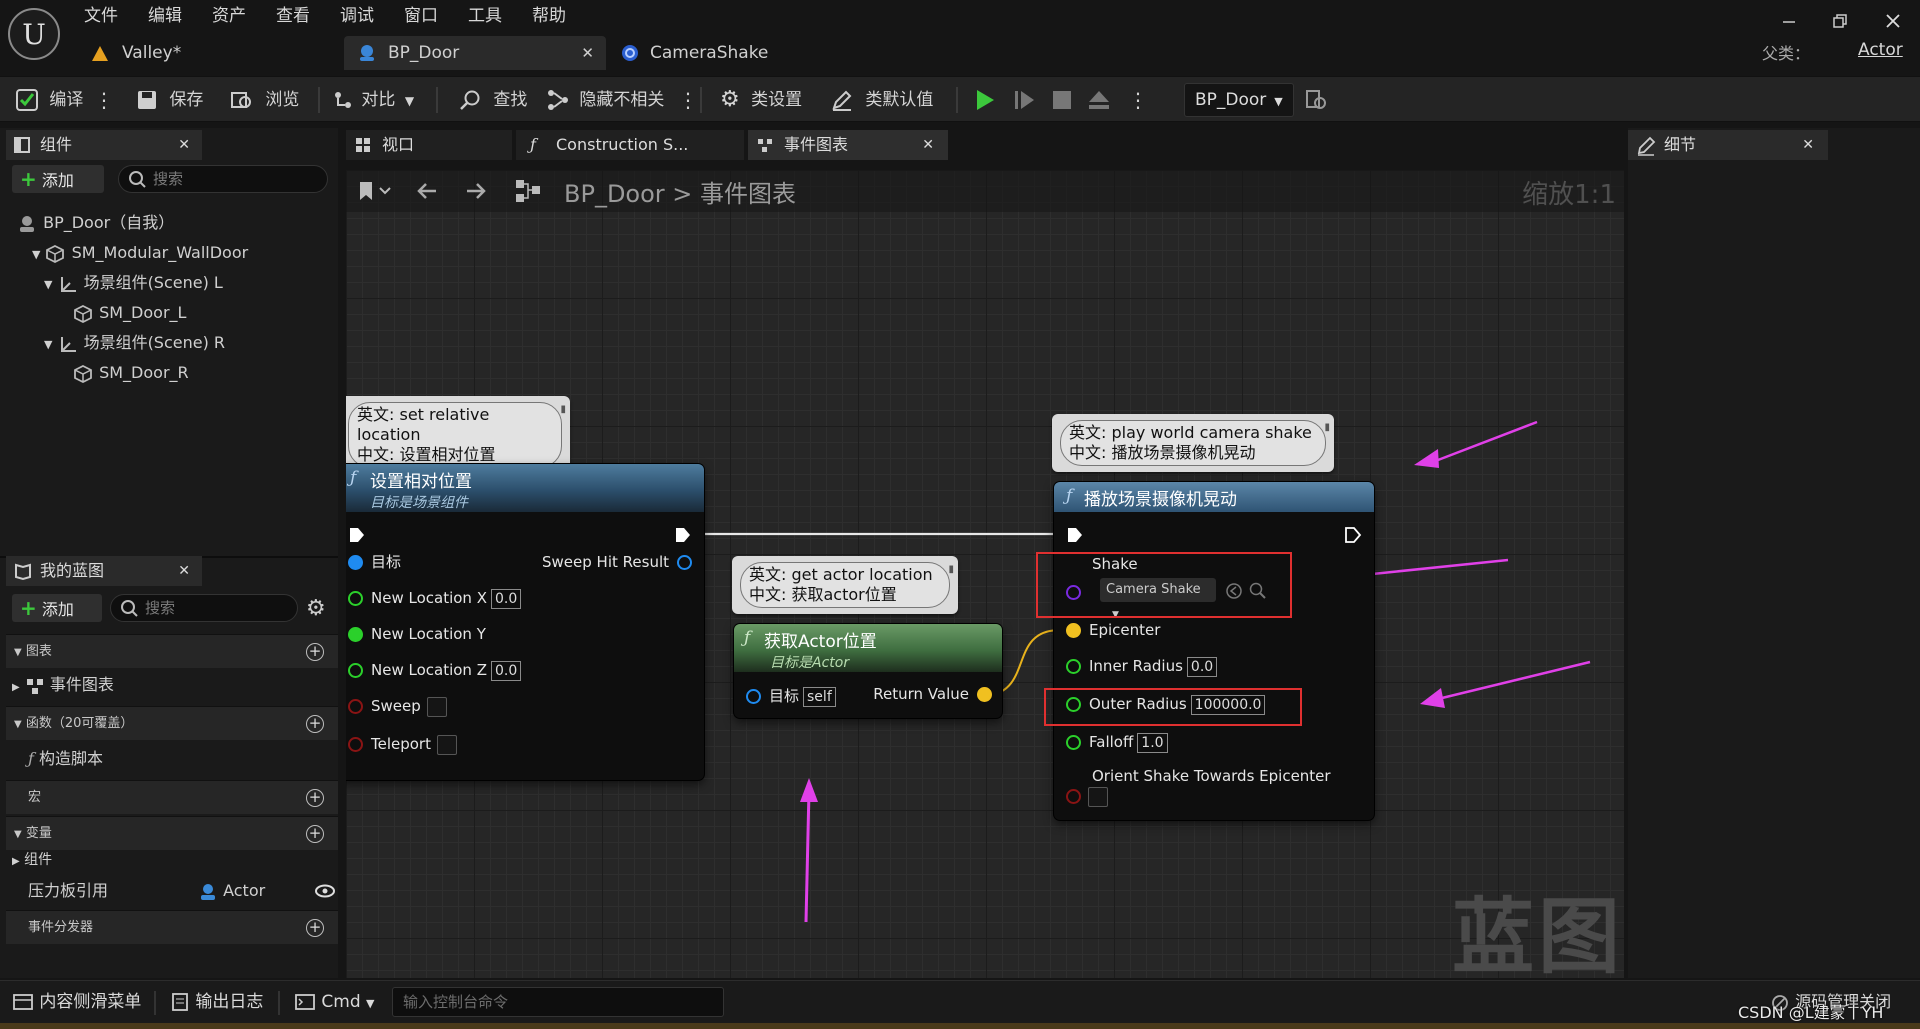  I want to click on compile-button: 编译, so click(48, 100).